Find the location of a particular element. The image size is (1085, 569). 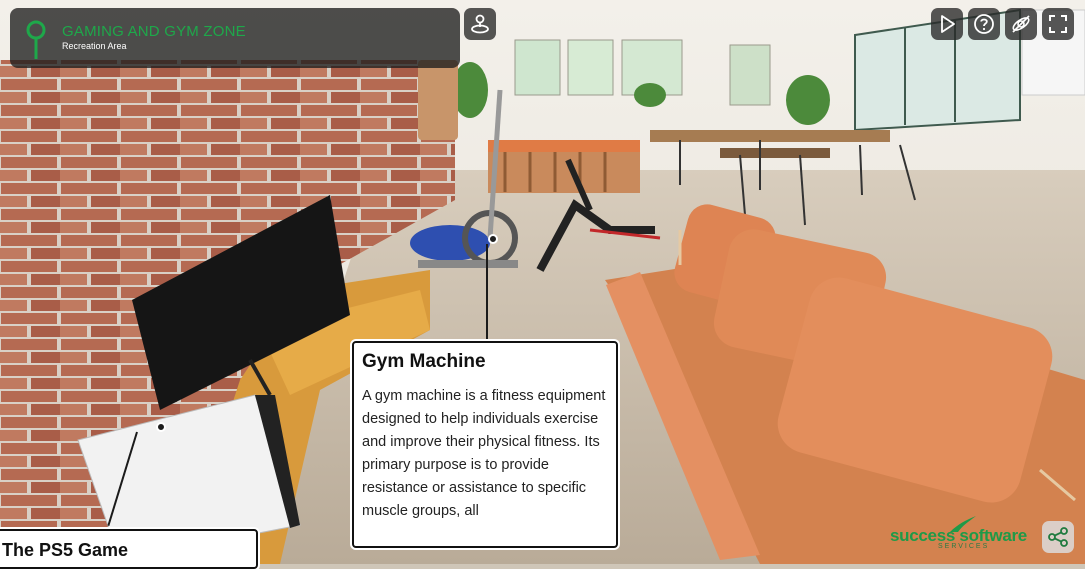

help-button is located at coordinates (984, 24).